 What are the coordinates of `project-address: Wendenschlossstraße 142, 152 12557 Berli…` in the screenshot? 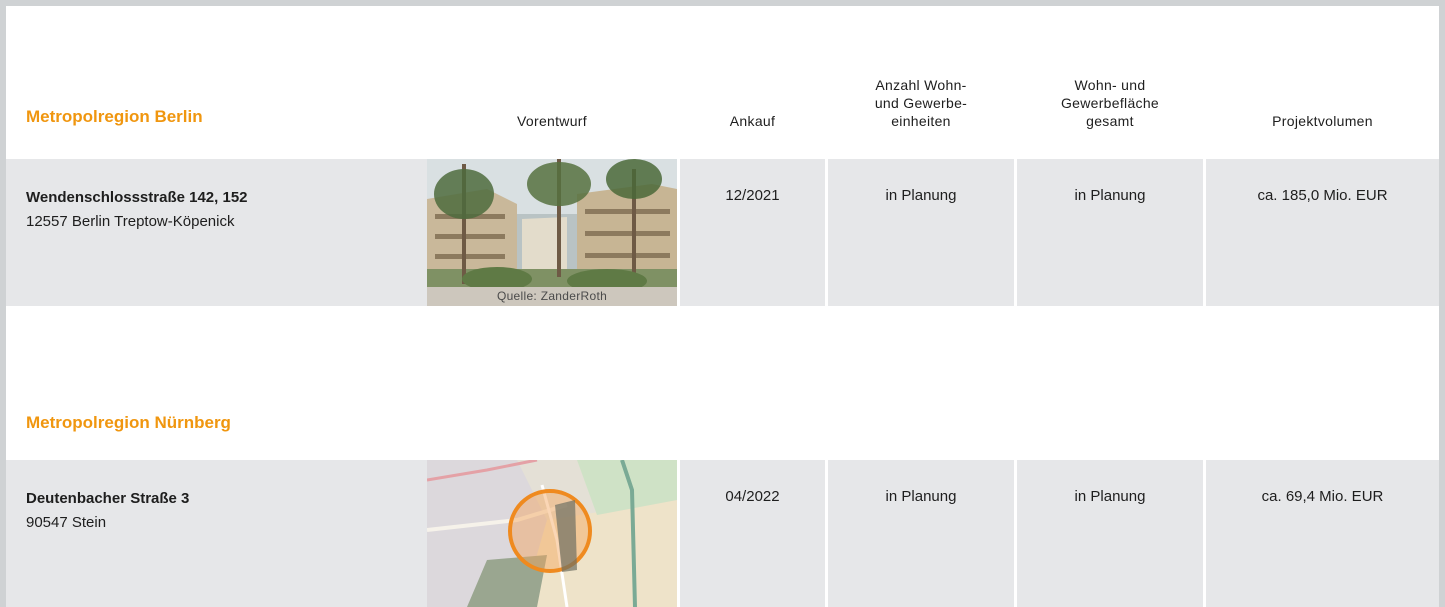 It's located at (137, 210).